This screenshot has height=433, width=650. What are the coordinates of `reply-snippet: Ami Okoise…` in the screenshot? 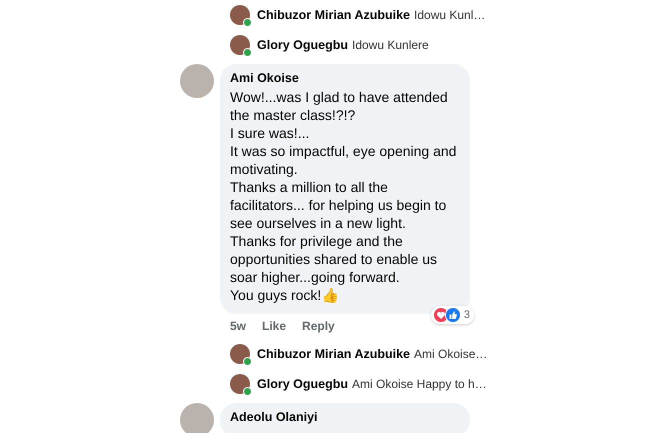 It's located at (451, 354).